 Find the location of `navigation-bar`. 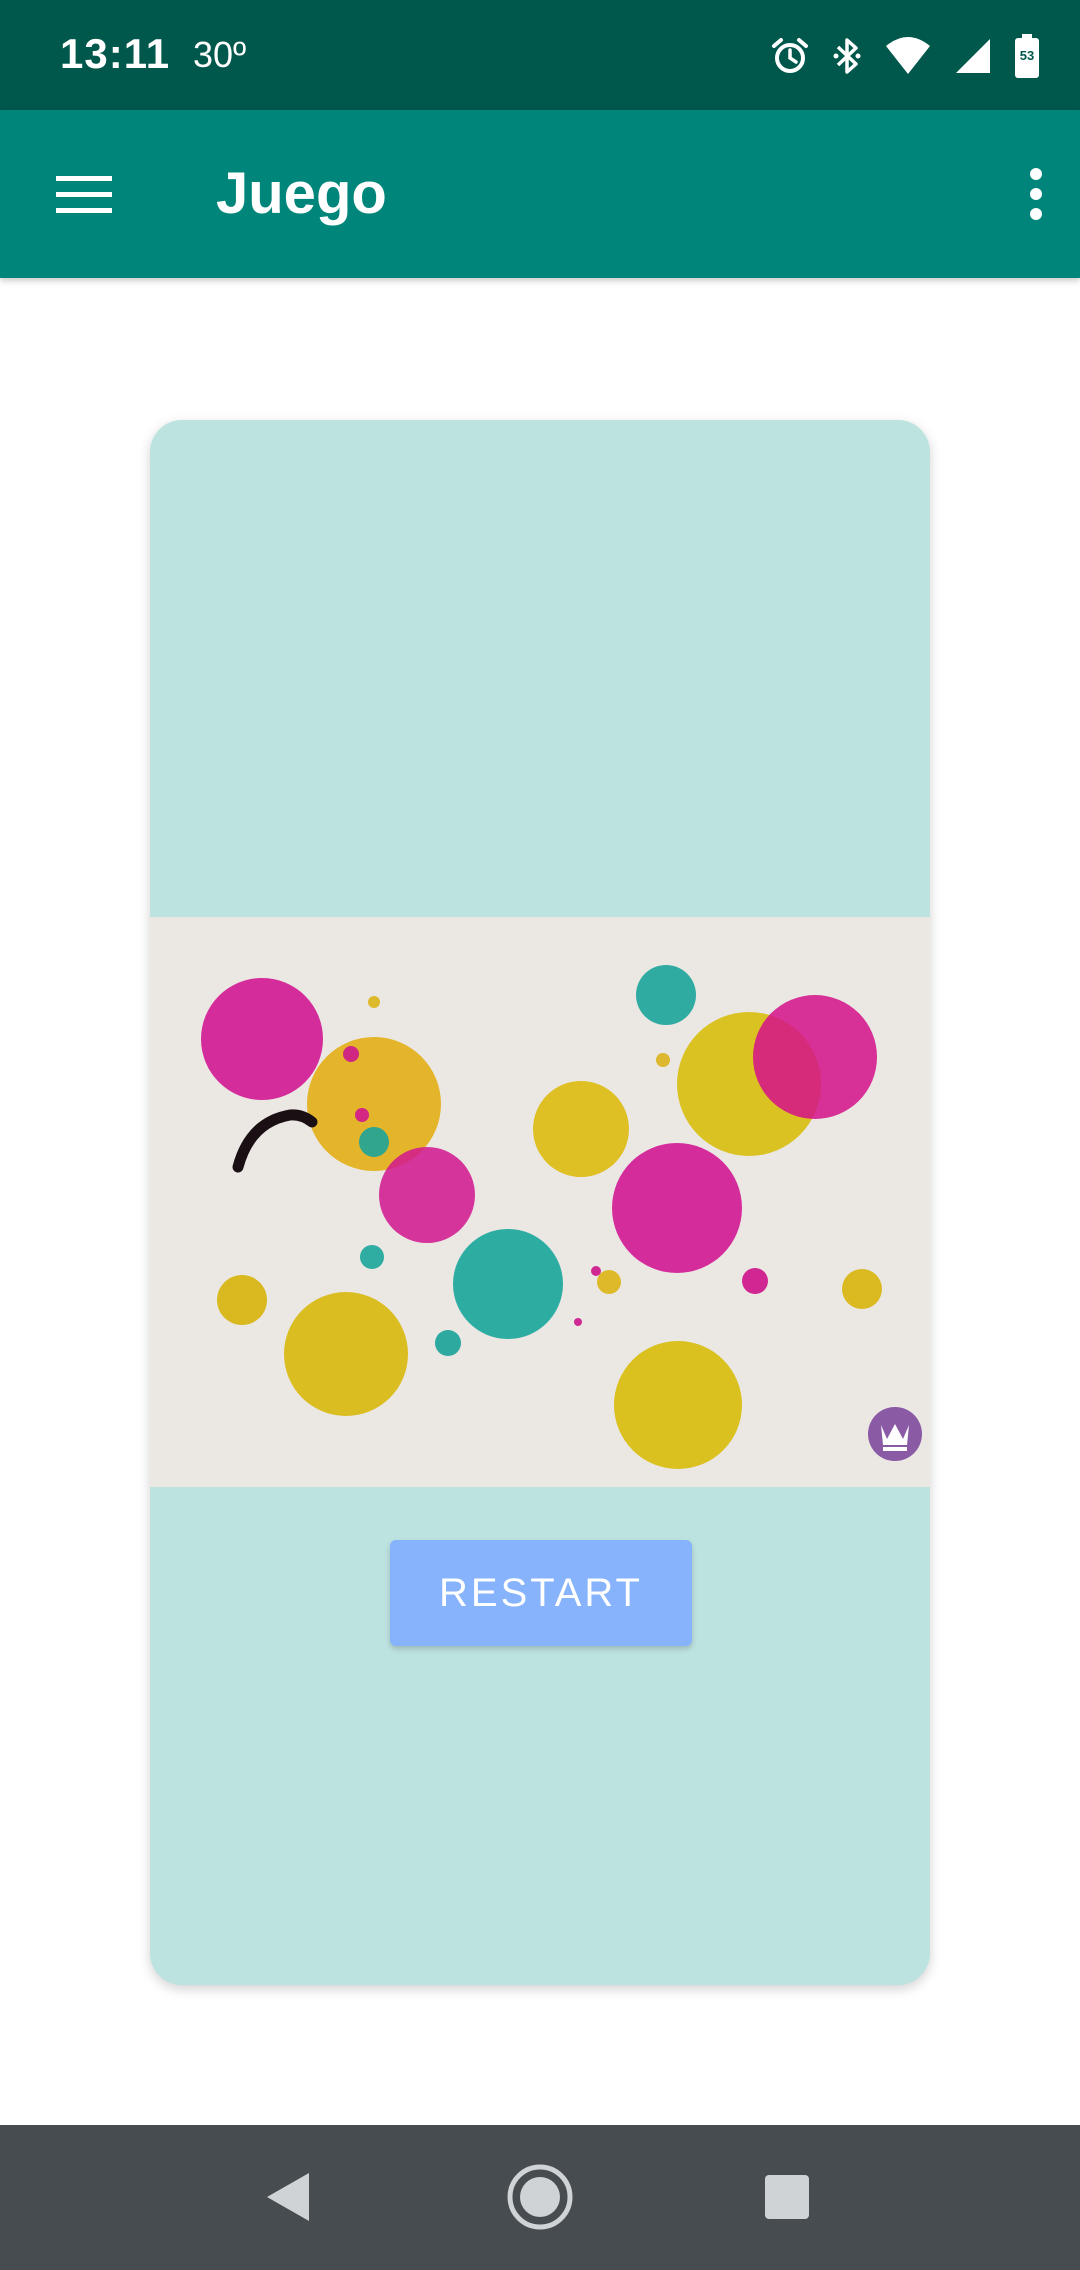

navigation-bar is located at coordinates (540, 2197).